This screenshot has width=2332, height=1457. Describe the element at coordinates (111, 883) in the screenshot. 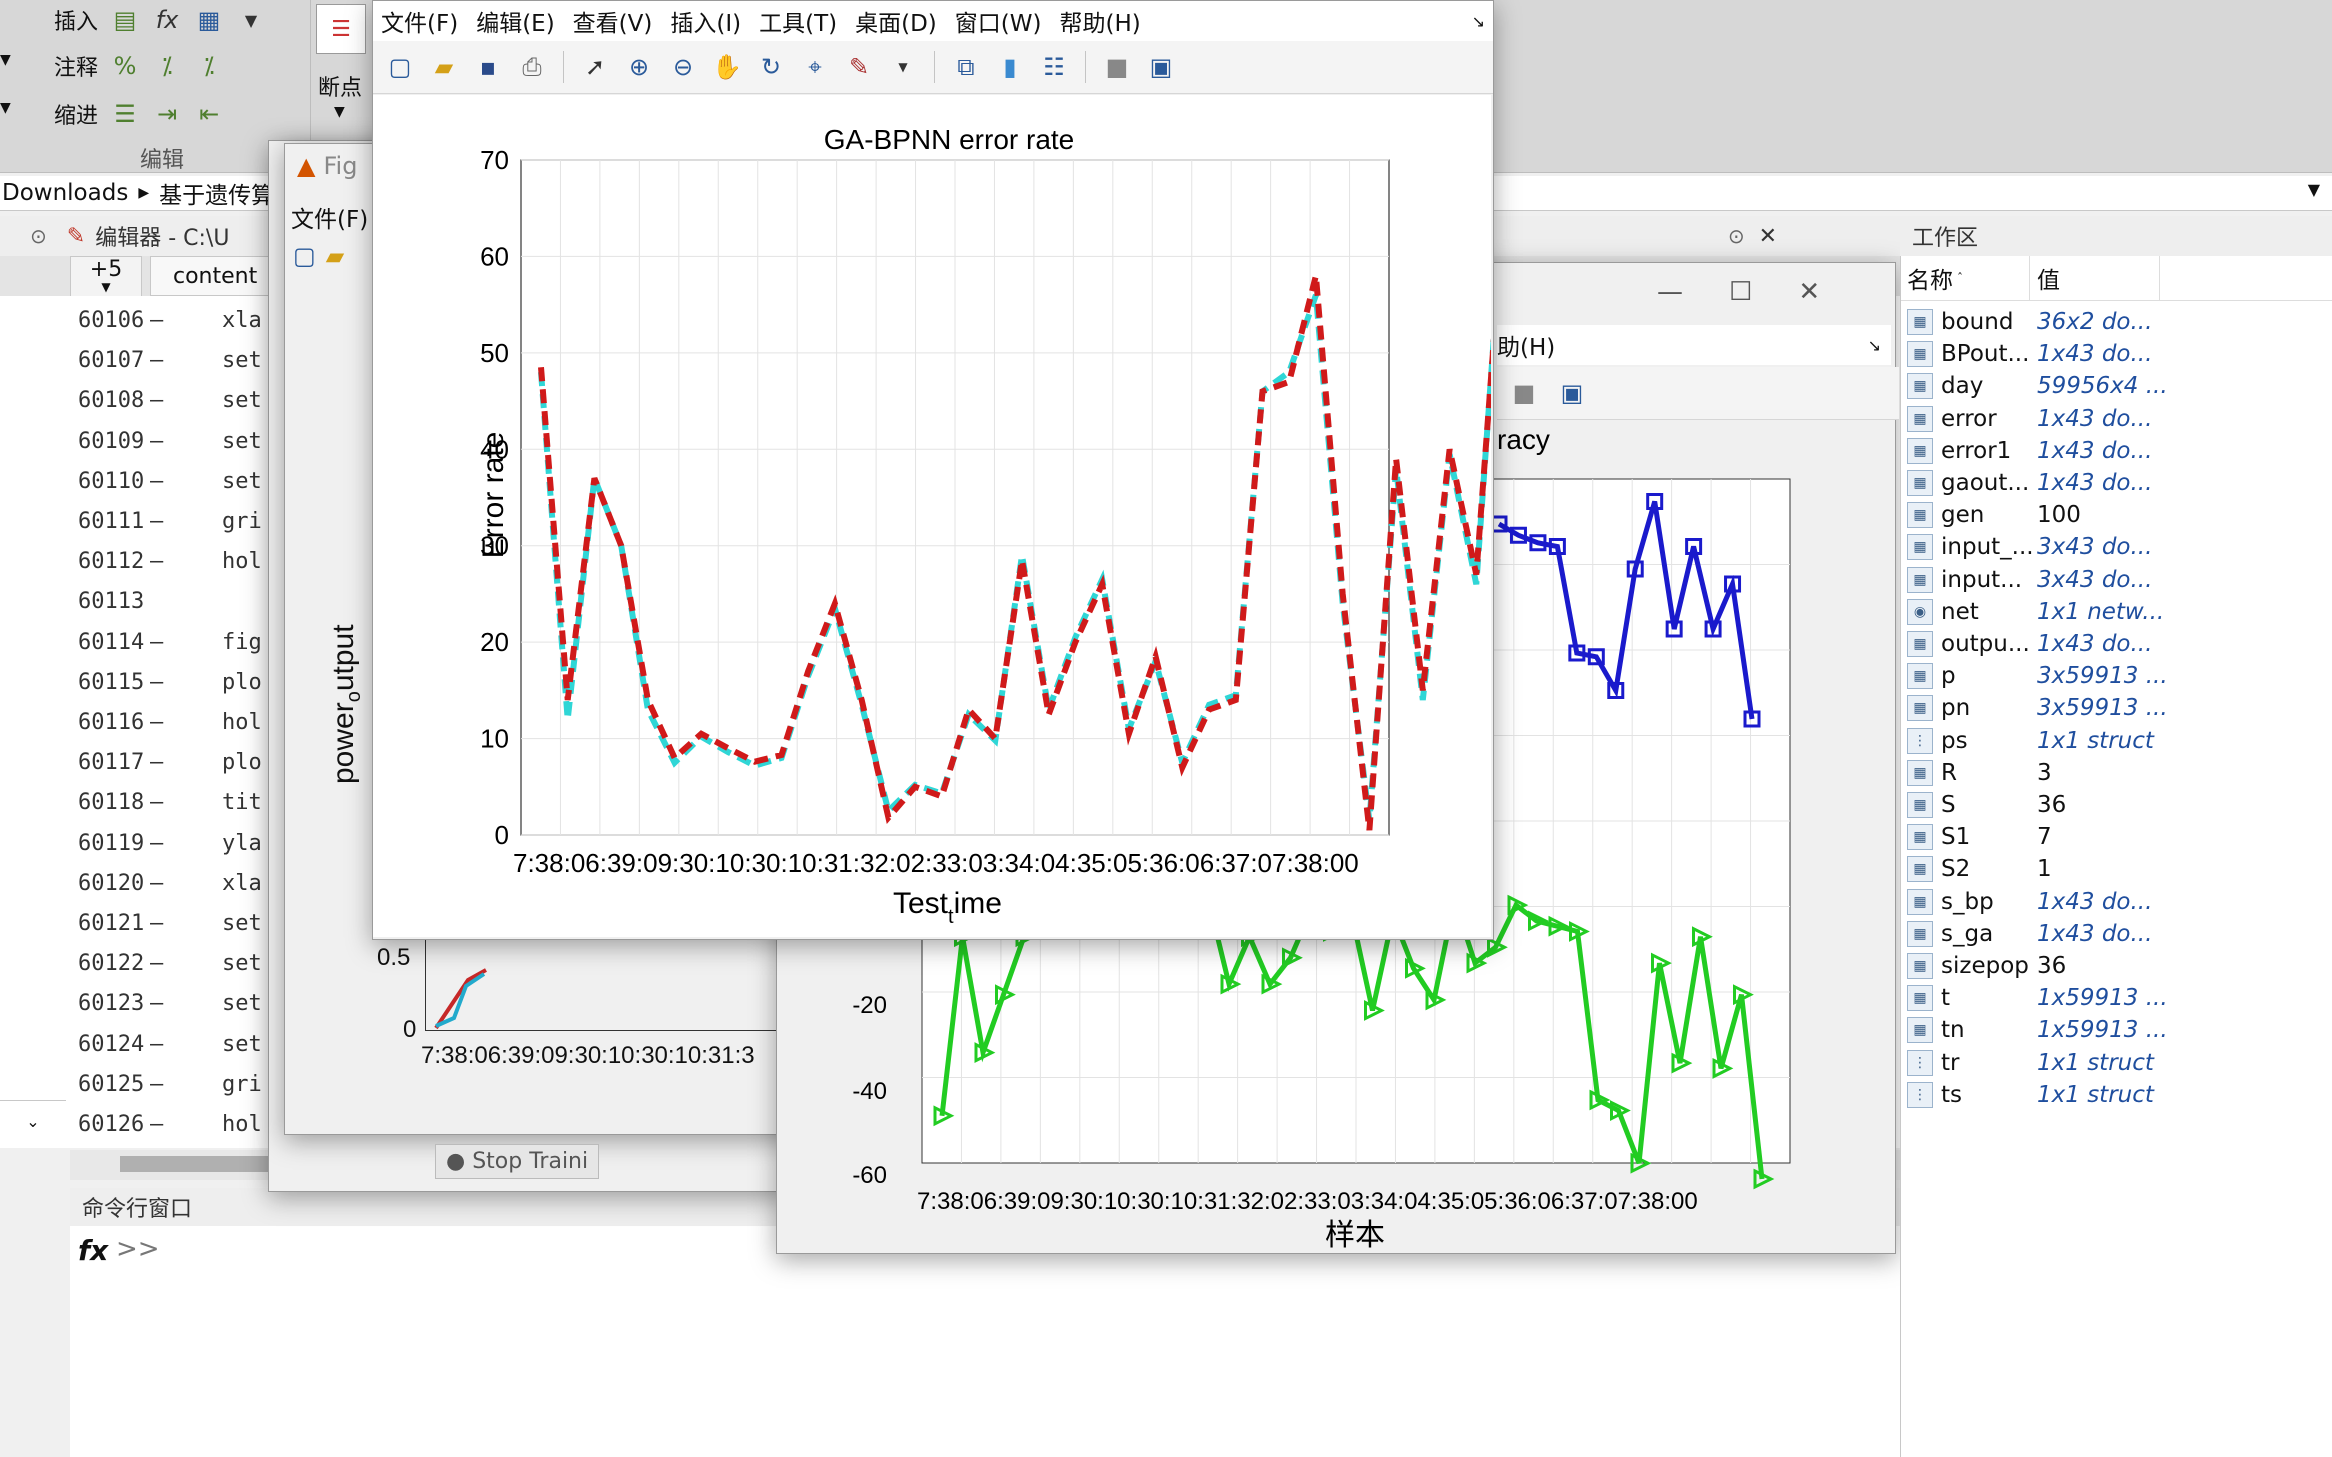

I see `line-number: 60120` at that location.